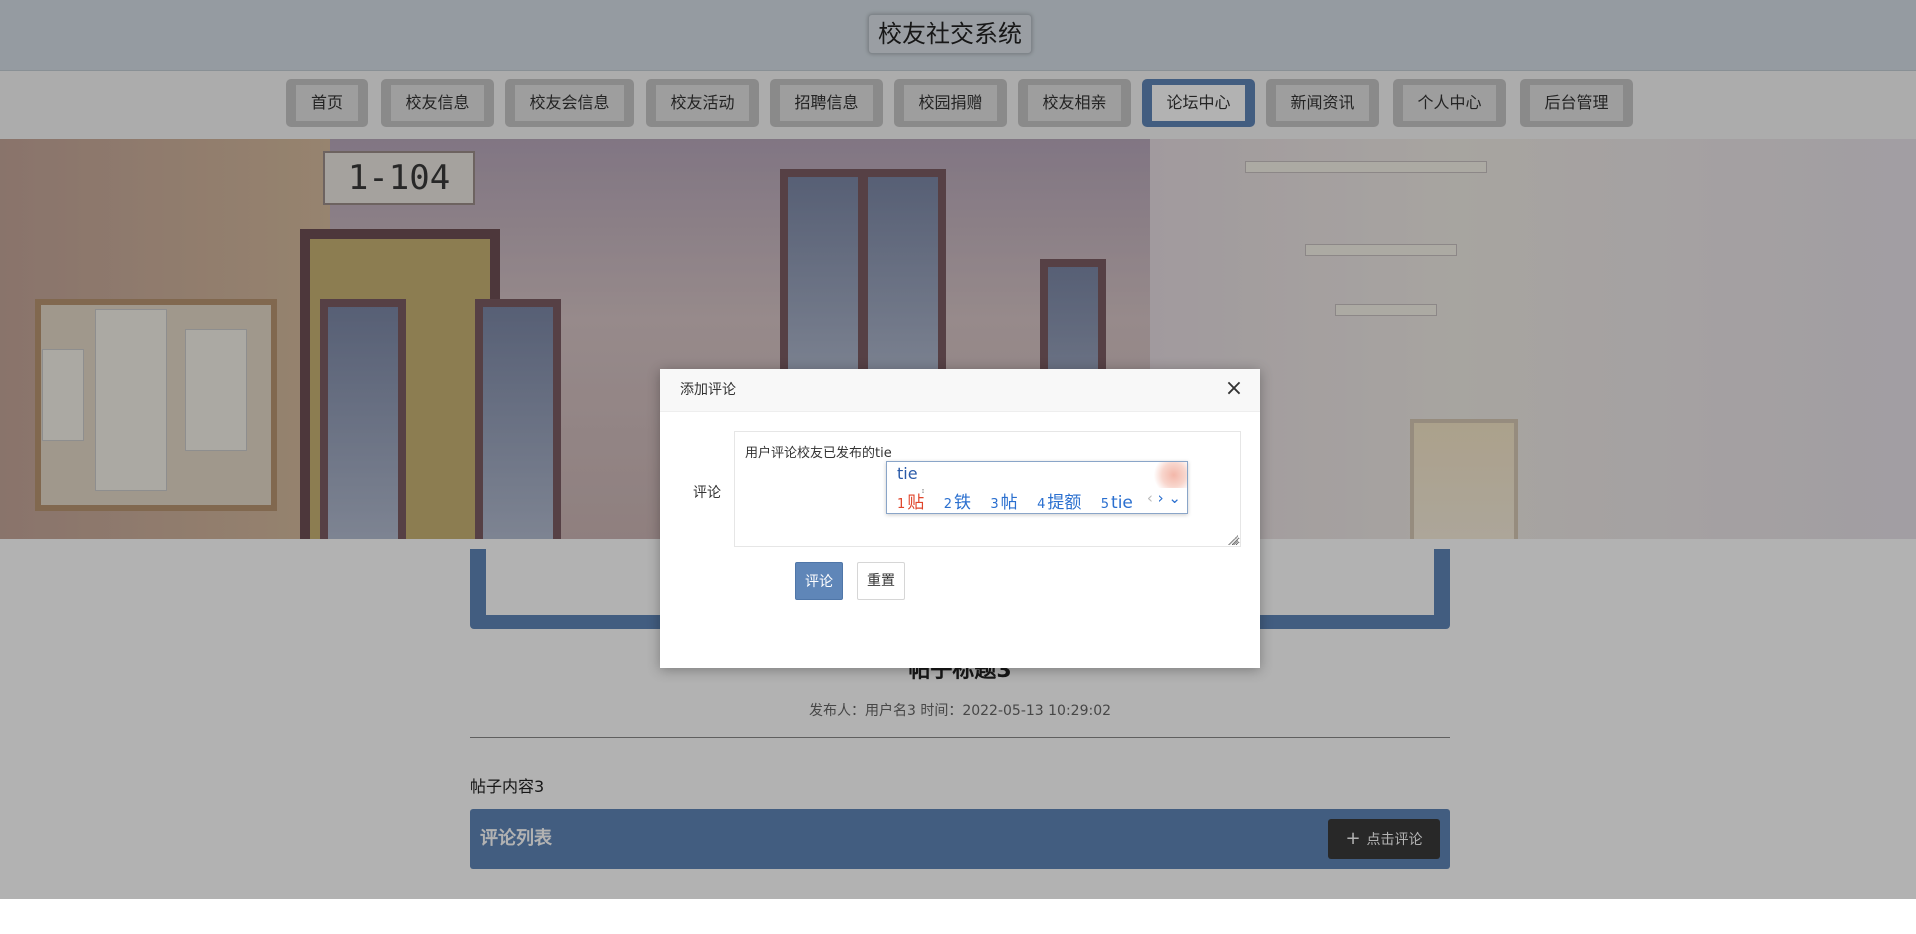 This screenshot has width=1916, height=934. What do you see at coordinates (1105, 504) in the screenshot?
I see `ime-candidate-number: 5` at bounding box center [1105, 504].